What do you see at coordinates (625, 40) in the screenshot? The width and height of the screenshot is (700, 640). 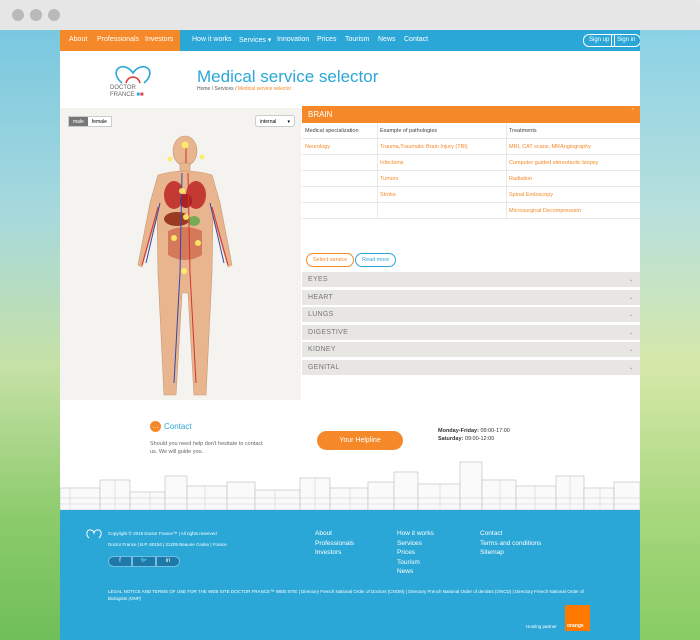 I see `signin-button: Sign in` at bounding box center [625, 40].